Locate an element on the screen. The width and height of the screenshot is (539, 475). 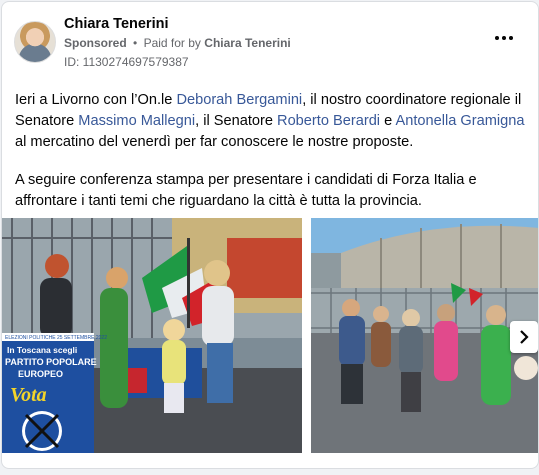
banner-line2-text: EUROPEO is located at coordinates (40, 374).